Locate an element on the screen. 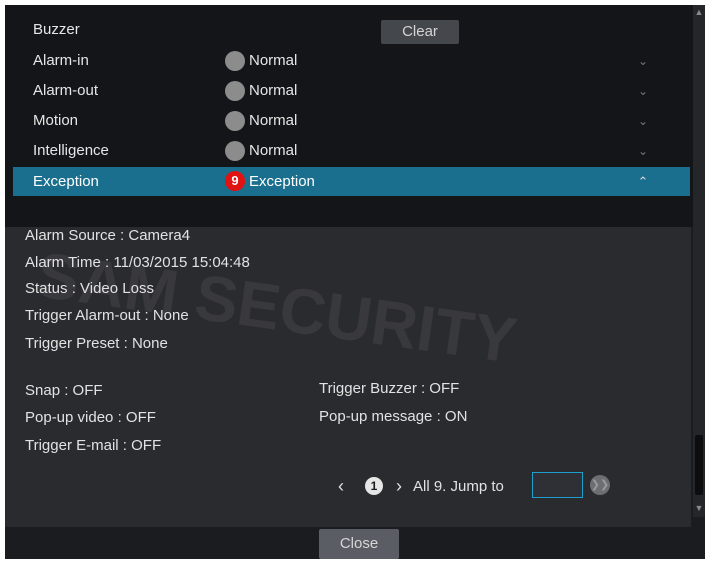 The image size is (710, 563). alarm-count-badge: 9 is located at coordinates (235, 181).